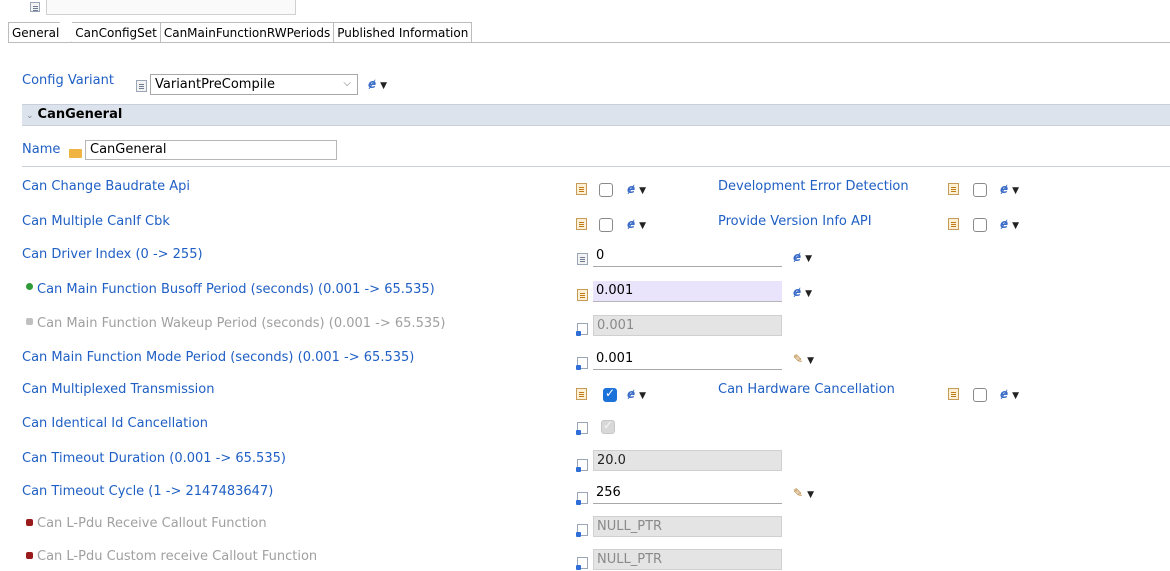  I want to click on lpdu-custom-input: NULL_PTR, so click(687, 559).